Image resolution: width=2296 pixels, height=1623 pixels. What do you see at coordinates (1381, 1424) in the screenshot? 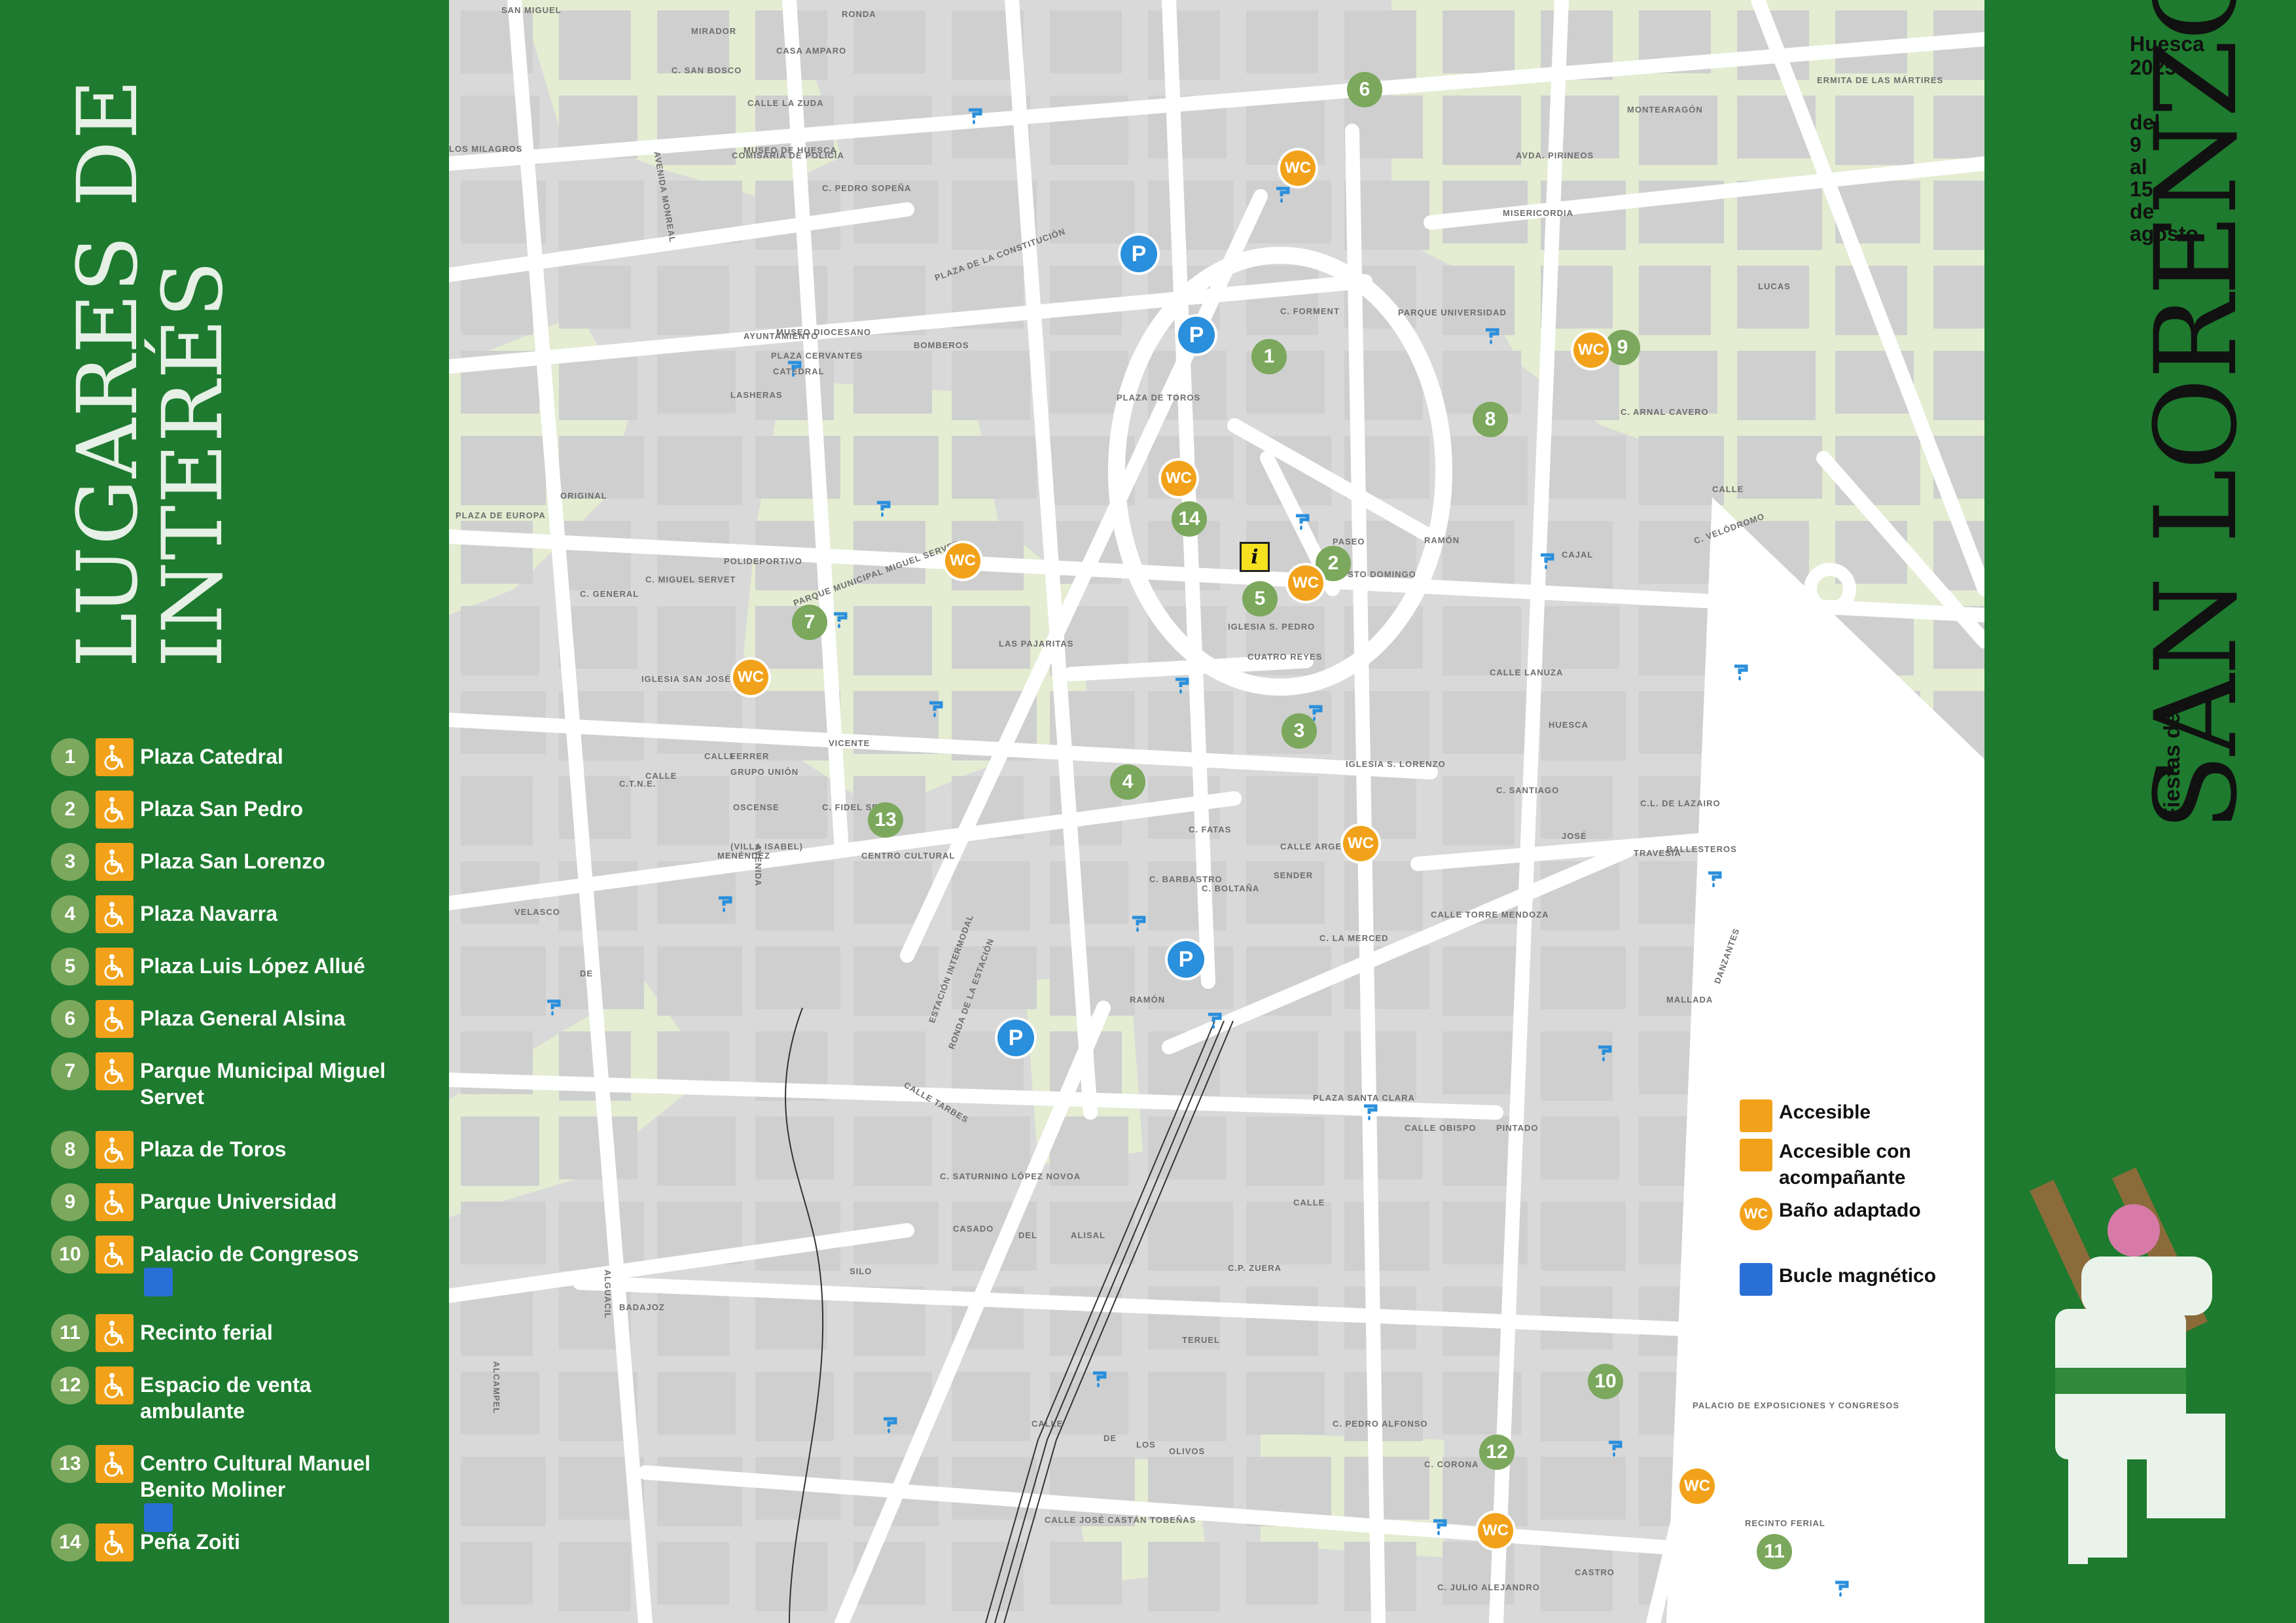
I see `street-label: C. PEDRO ALFONSO` at bounding box center [1381, 1424].